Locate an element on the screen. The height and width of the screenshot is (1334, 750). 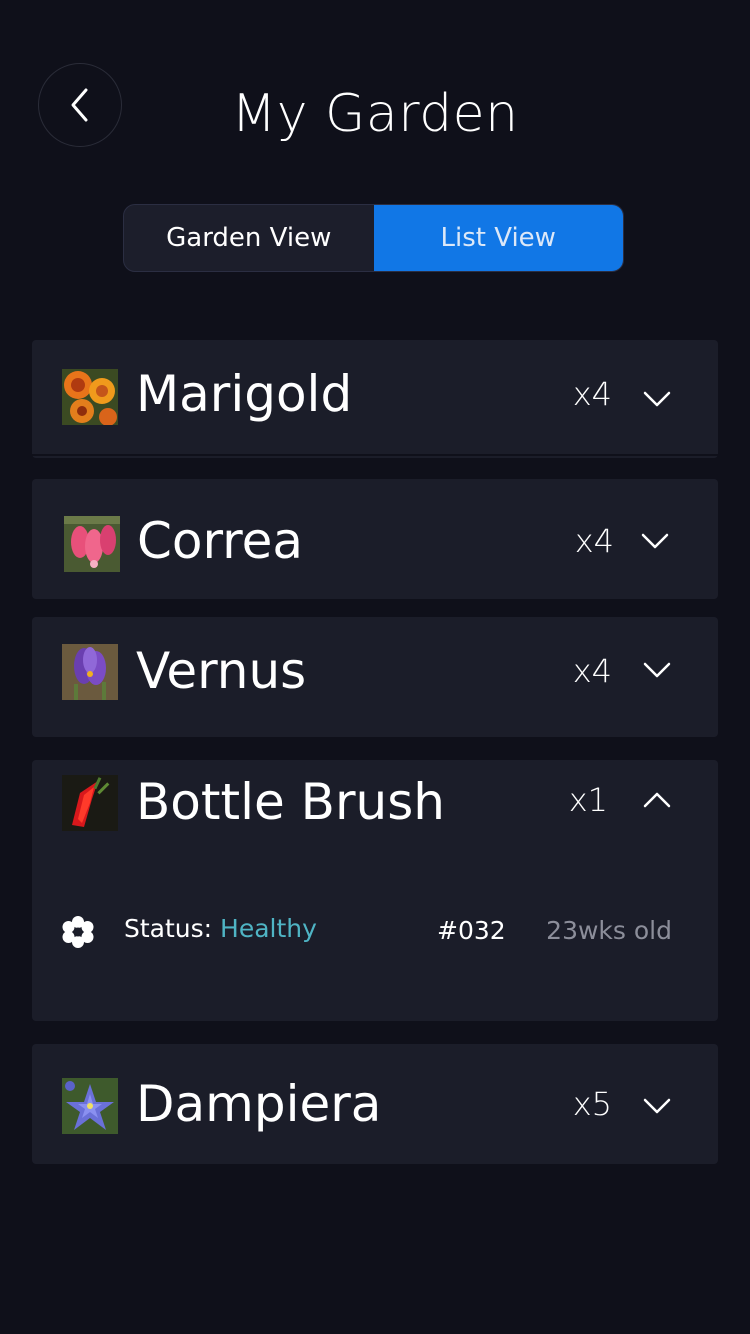
plant-card-header: Bottle Brush x1 is located at coordinates (375, 818).